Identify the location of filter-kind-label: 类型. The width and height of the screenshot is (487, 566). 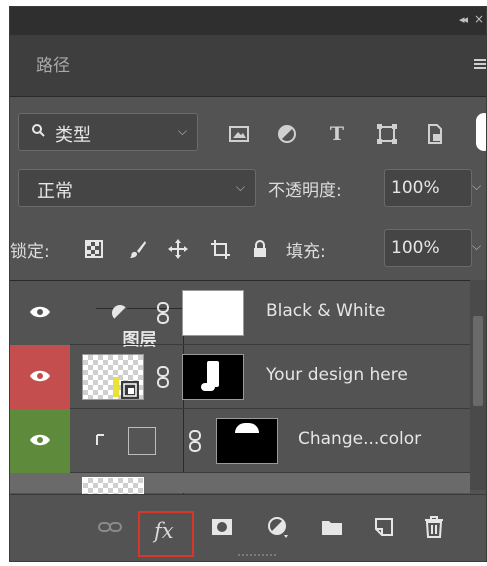
(73, 135).